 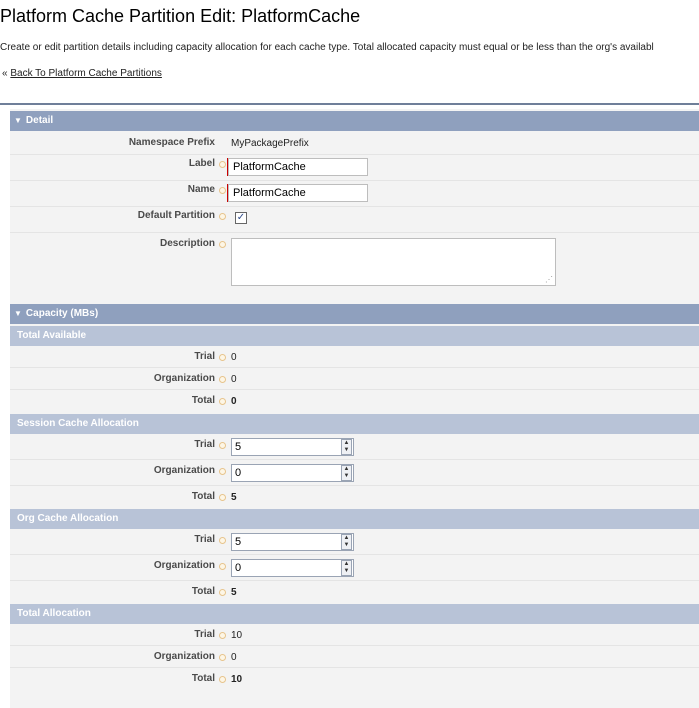 I want to click on total-available-org-row: Organization 0, so click(x=354, y=379).